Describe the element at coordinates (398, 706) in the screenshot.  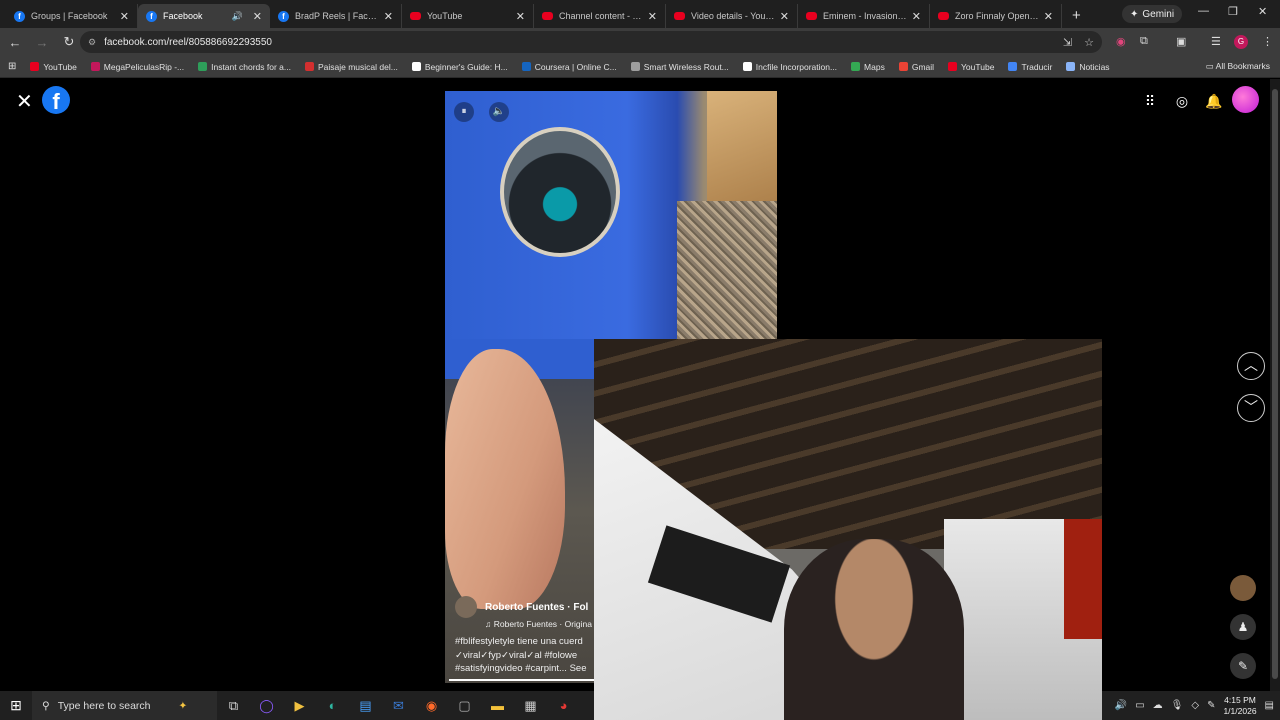
I see `mail-icon: ✉` at that location.